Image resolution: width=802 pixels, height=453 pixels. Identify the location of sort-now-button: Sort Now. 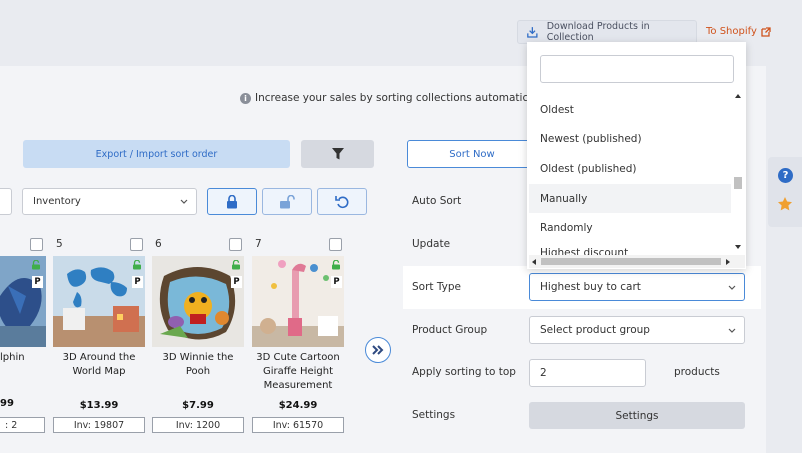
(472, 154).